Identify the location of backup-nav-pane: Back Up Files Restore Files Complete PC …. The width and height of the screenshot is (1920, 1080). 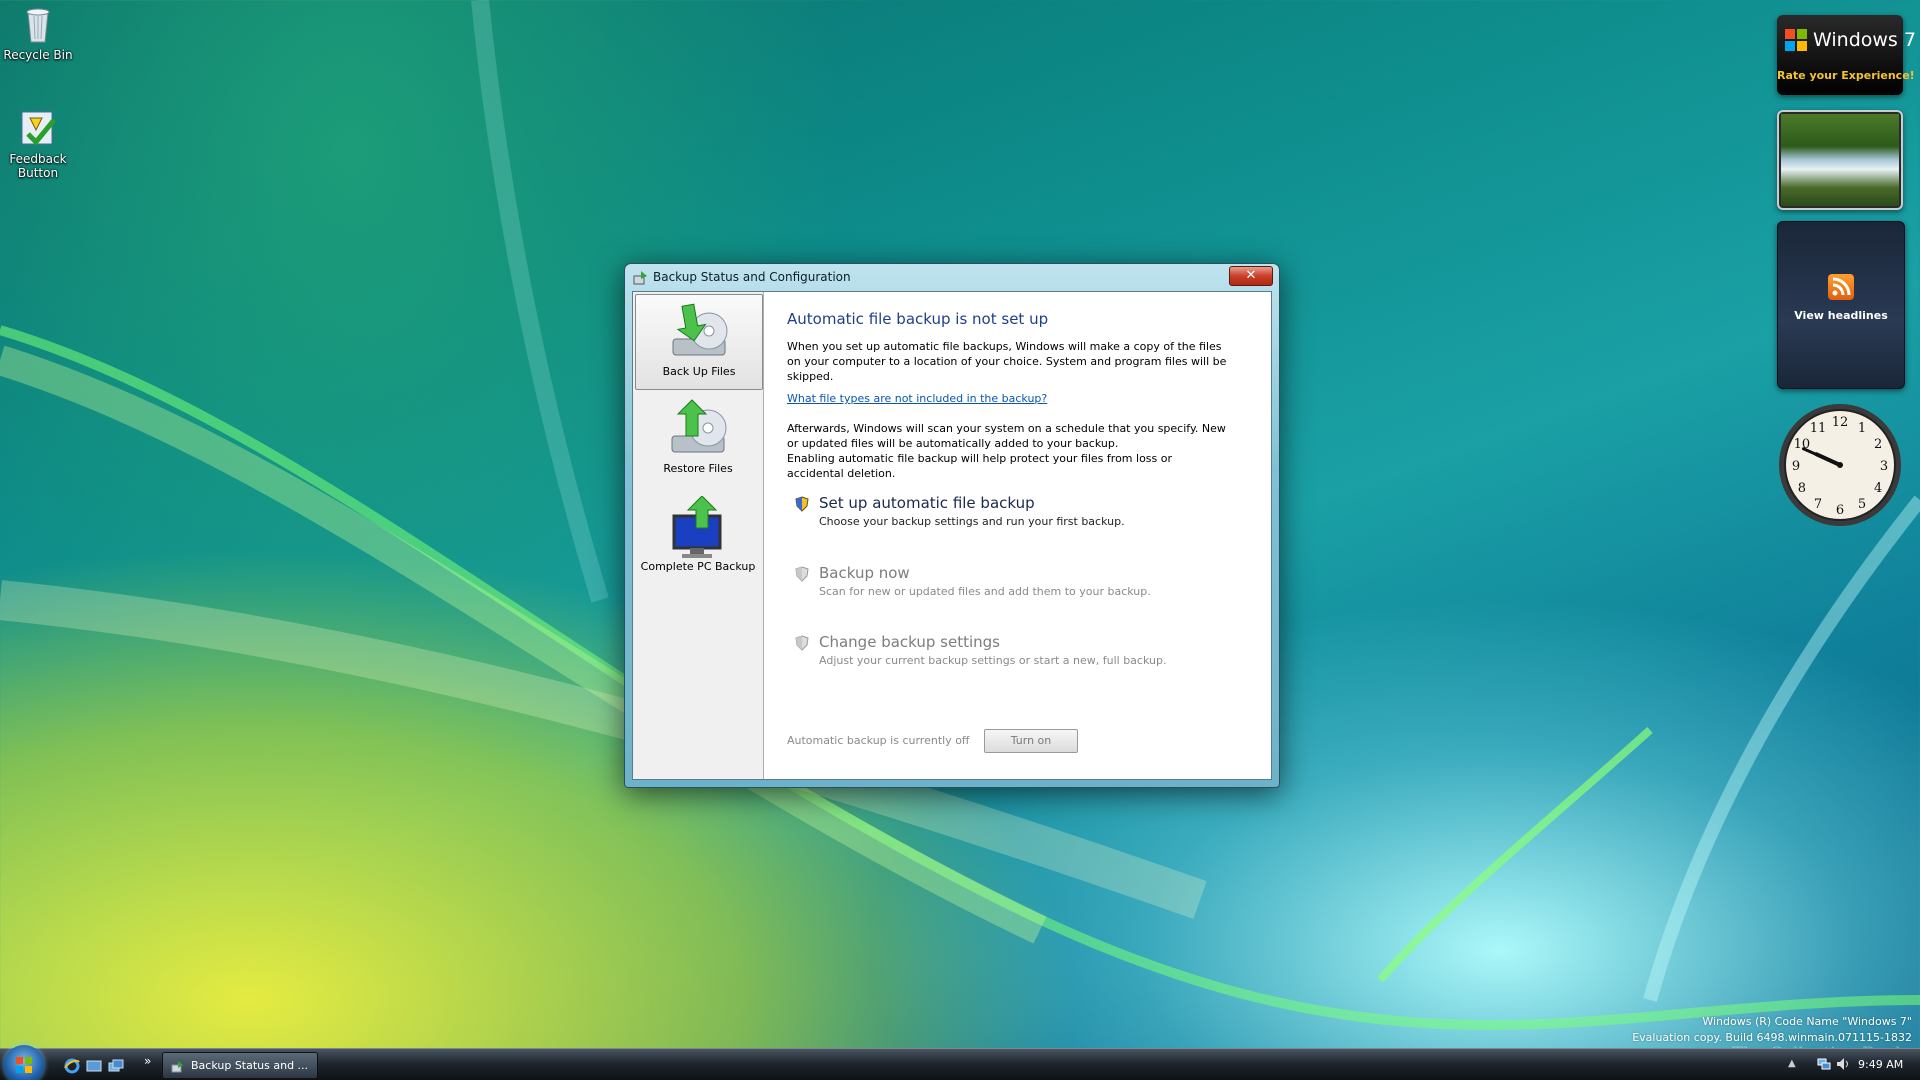
(698, 535).